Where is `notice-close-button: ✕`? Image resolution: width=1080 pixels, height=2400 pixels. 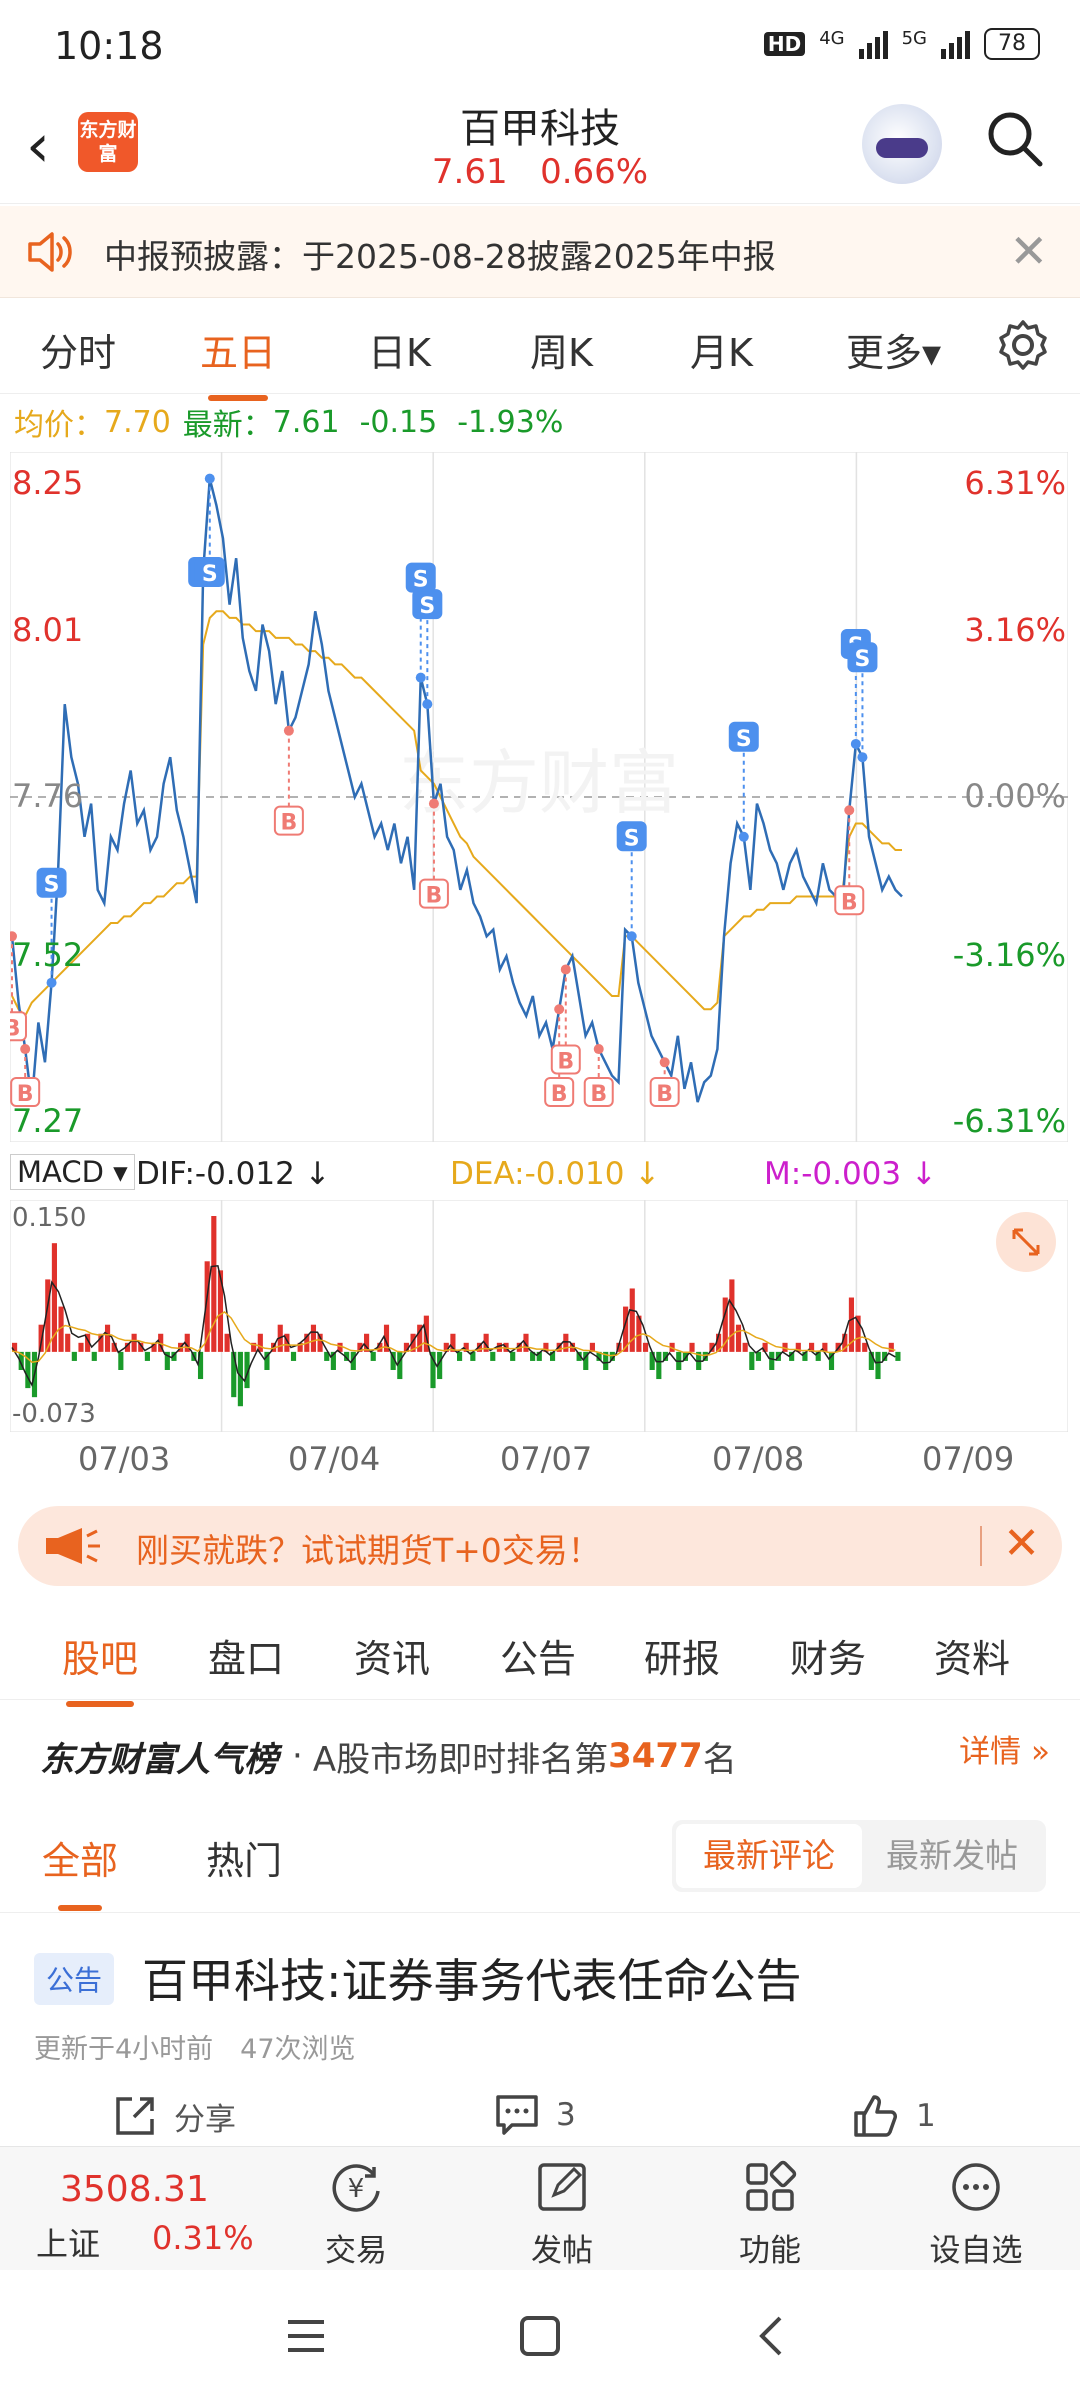 notice-close-button: ✕ is located at coordinates (1028, 251).